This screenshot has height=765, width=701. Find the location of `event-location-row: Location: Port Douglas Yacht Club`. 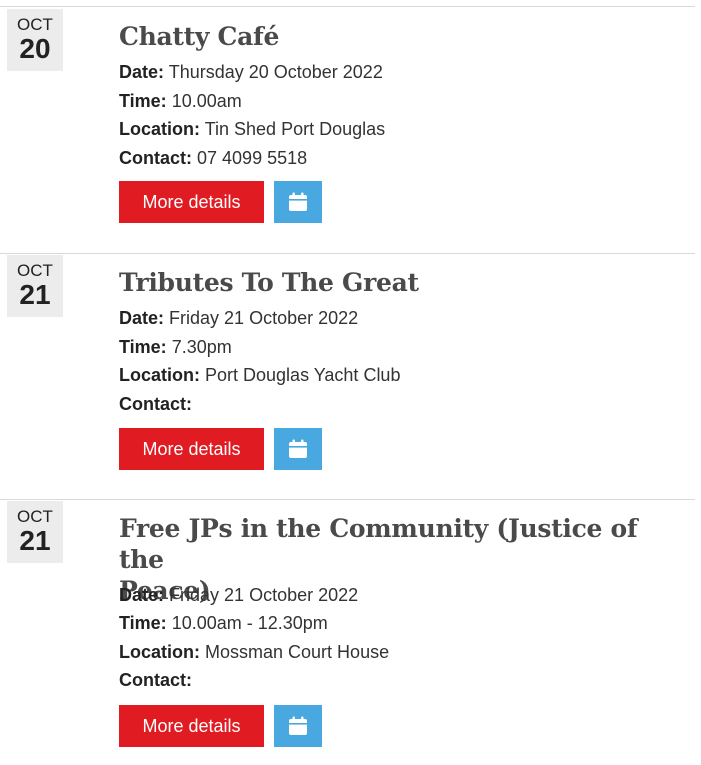

event-location-row: Location: Port Douglas Yacht Club is located at coordinates (259, 375).